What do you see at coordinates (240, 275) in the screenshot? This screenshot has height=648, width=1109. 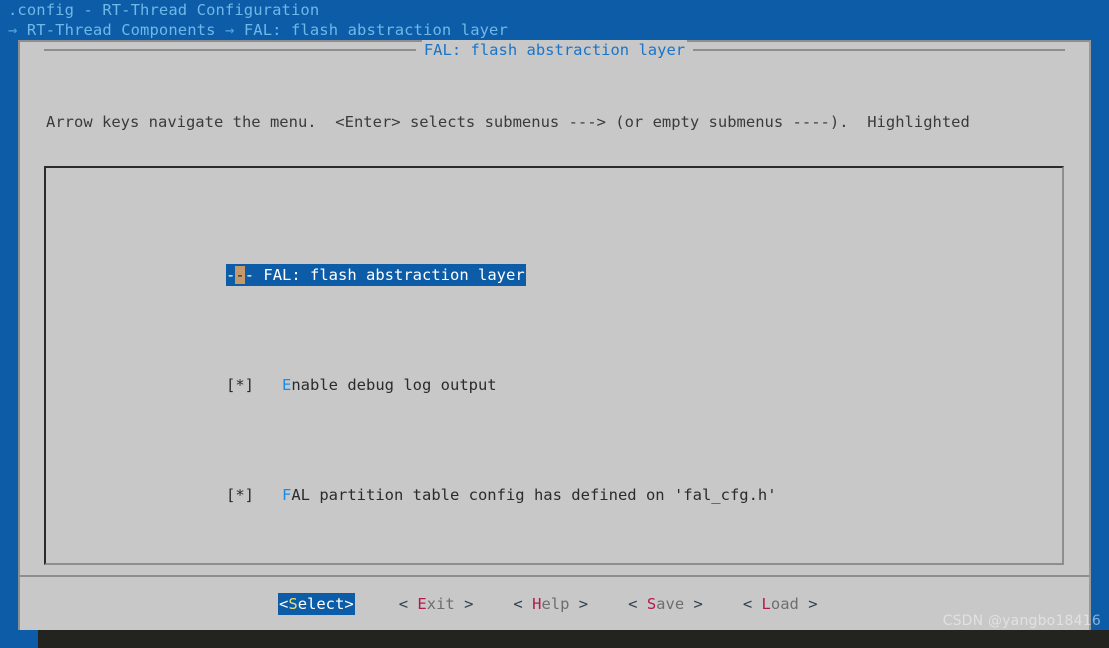 I see `text-cursor: -` at bounding box center [240, 275].